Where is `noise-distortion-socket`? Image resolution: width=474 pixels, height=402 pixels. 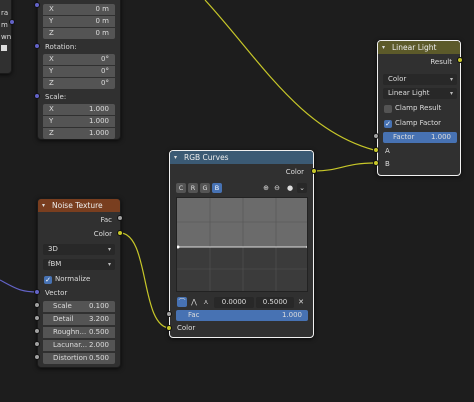
noise-distortion-socket is located at coordinates (37, 357).